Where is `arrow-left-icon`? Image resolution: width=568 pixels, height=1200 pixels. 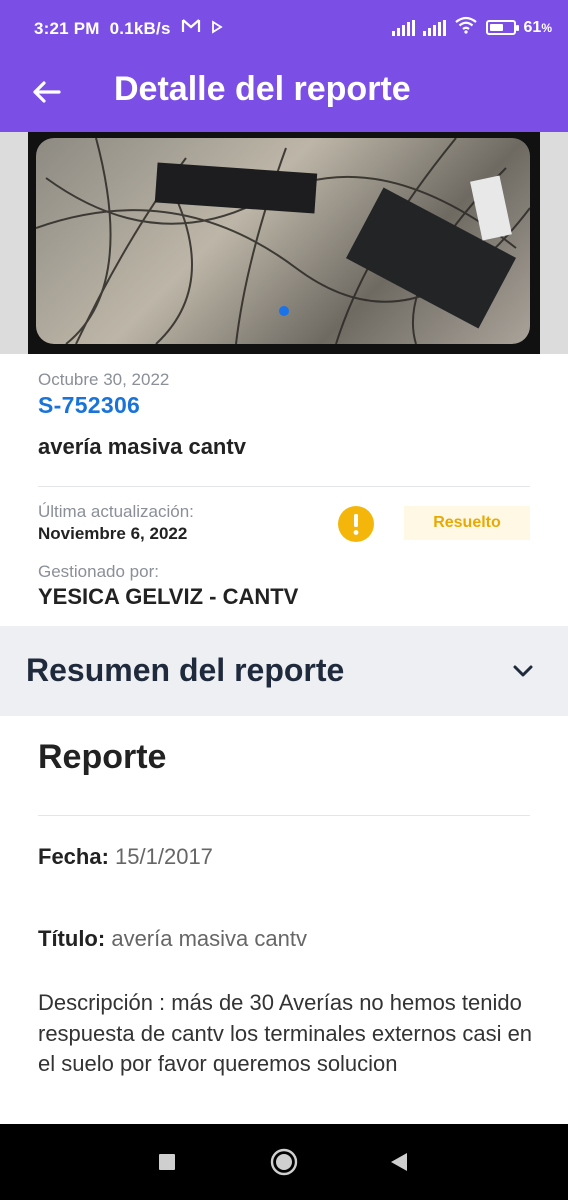 arrow-left-icon is located at coordinates (47, 92).